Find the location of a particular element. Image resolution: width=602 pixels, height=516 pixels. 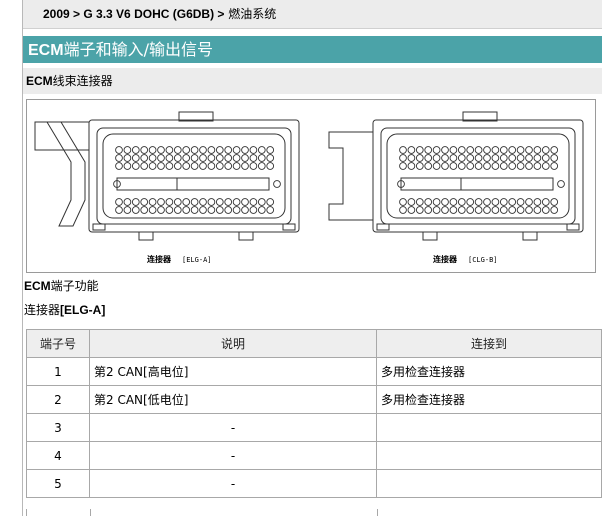

breadcrumb-path: 2009 > G 3.3 V6 DOHC (G6DB) > is located at coordinates (133, 14).